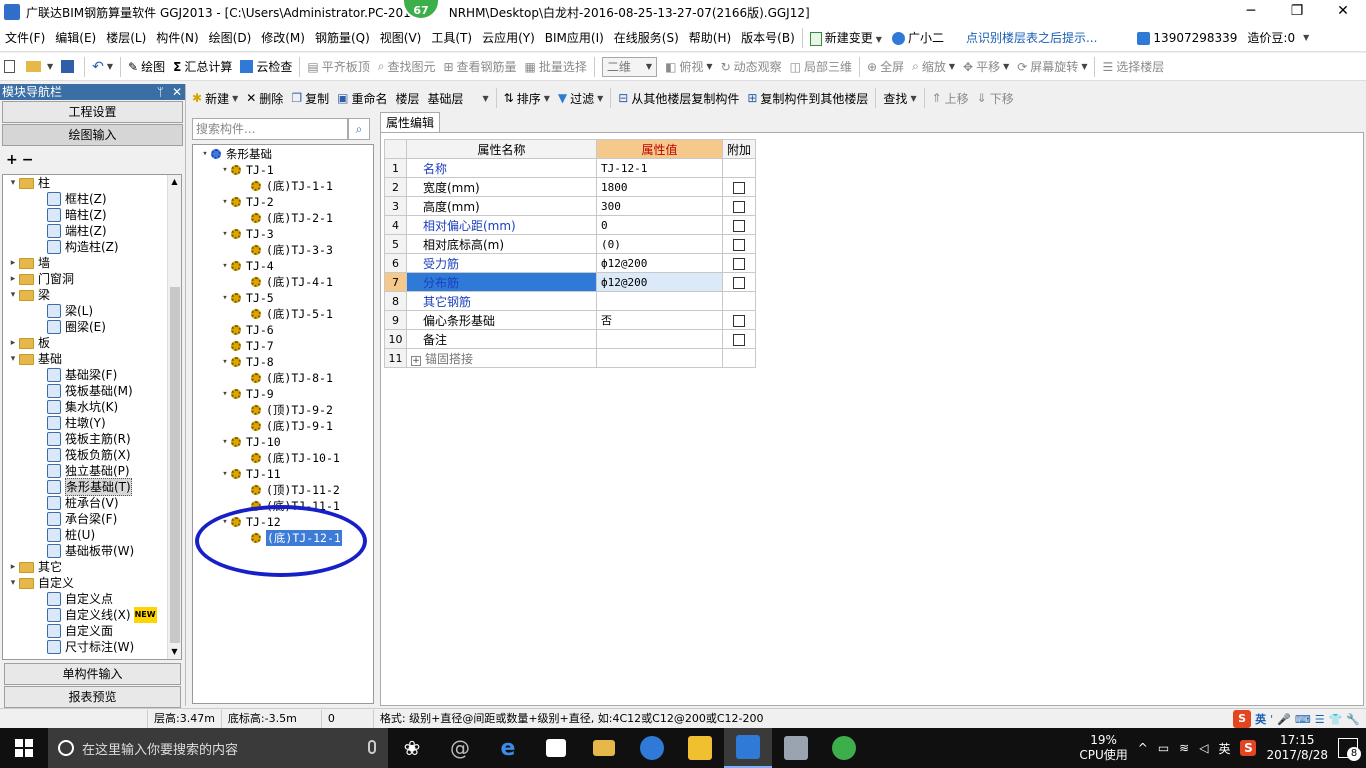 This screenshot has height=768, width=1366. Describe the element at coordinates (283, 458) in the screenshot. I see `component-tree-item: (底)TJ-10-1` at that location.